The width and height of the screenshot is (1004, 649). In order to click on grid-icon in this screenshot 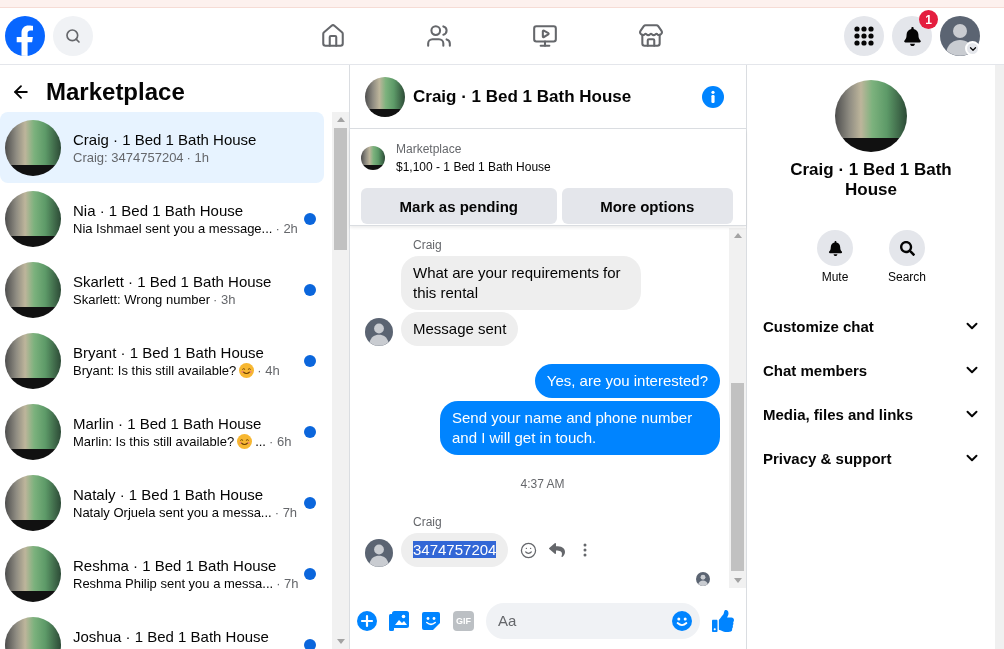, I will do `click(864, 36)`.